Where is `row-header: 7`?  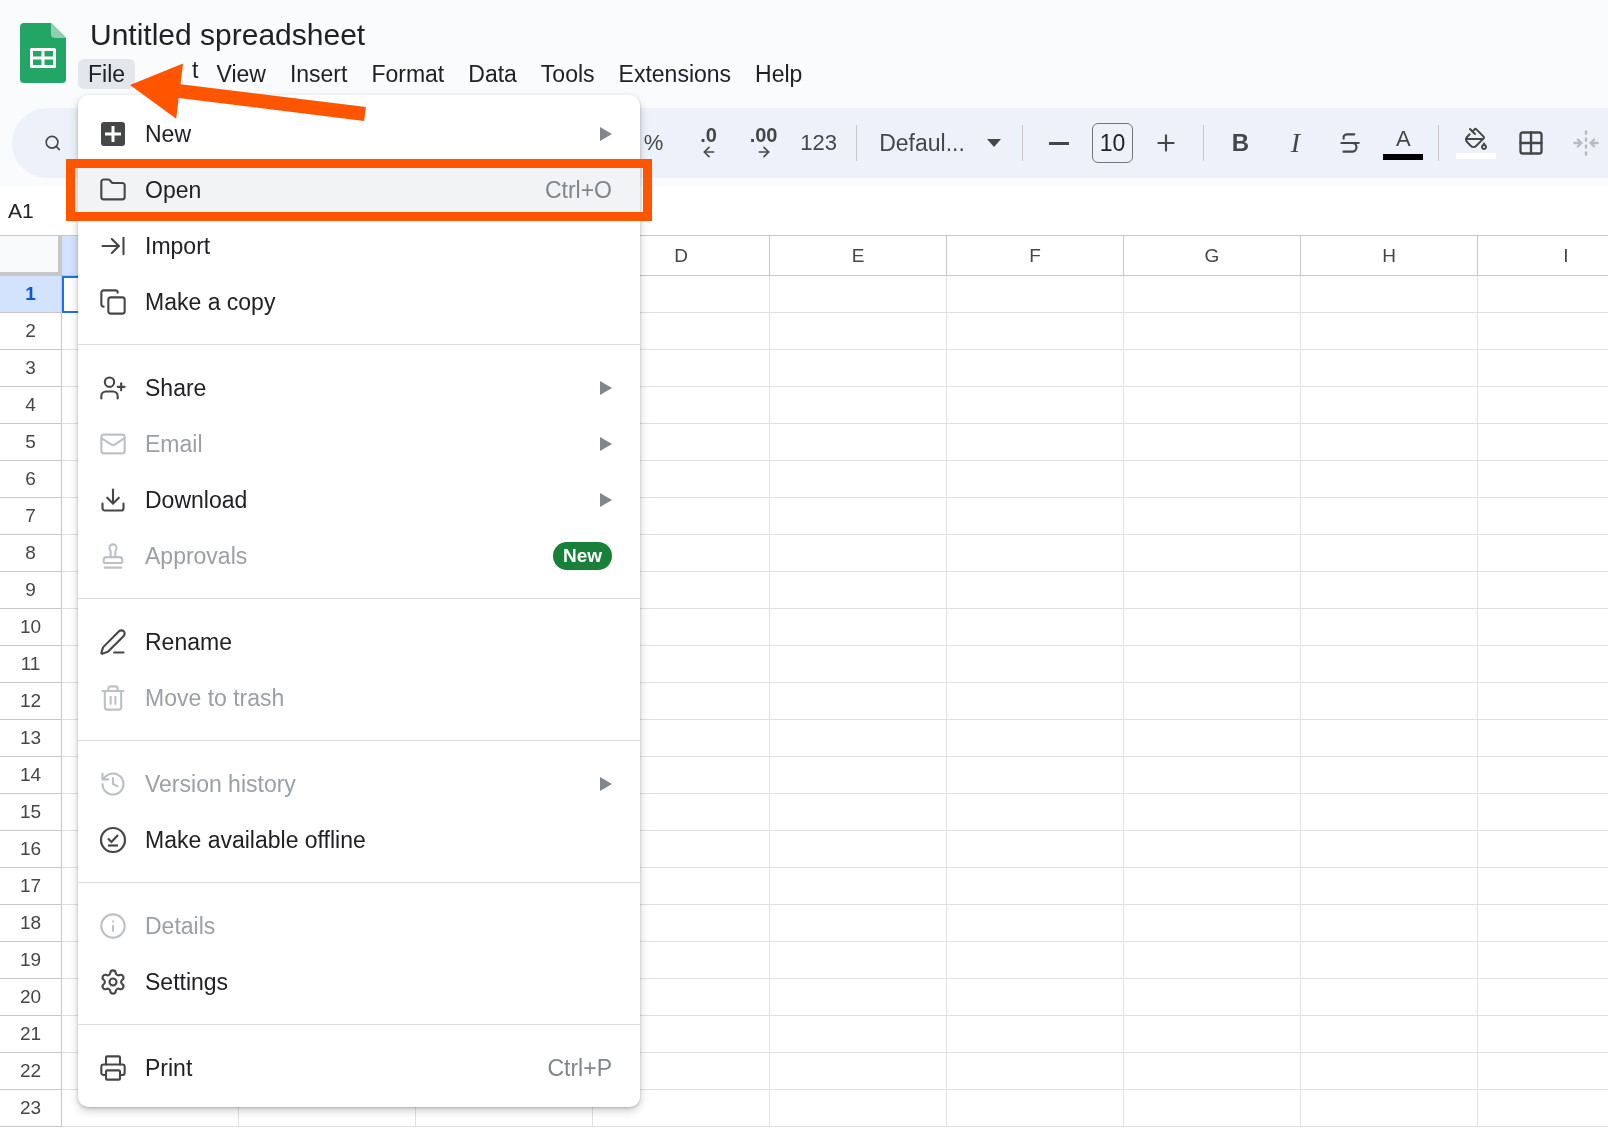
row-header: 7 is located at coordinates (31, 516).